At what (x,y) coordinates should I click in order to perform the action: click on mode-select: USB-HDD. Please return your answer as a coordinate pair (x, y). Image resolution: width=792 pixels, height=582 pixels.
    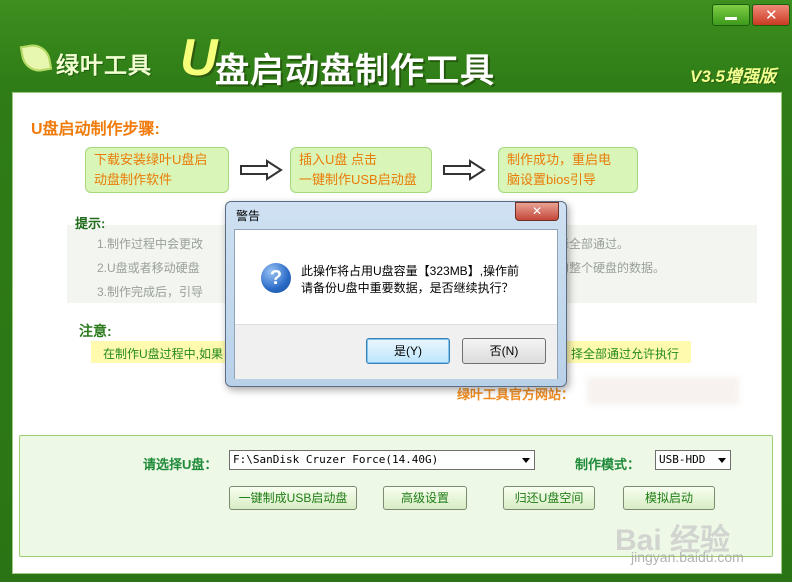
    Looking at the image, I should click on (693, 460).